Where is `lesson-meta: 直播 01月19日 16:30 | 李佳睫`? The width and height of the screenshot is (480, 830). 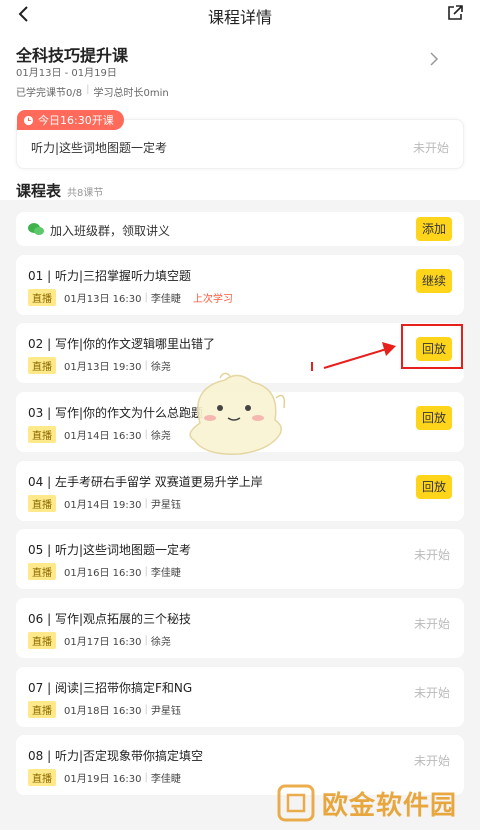 lesson-meta: 直播 01月19日 16:30 | 李佳睫 is located at coordinates (104, 777).